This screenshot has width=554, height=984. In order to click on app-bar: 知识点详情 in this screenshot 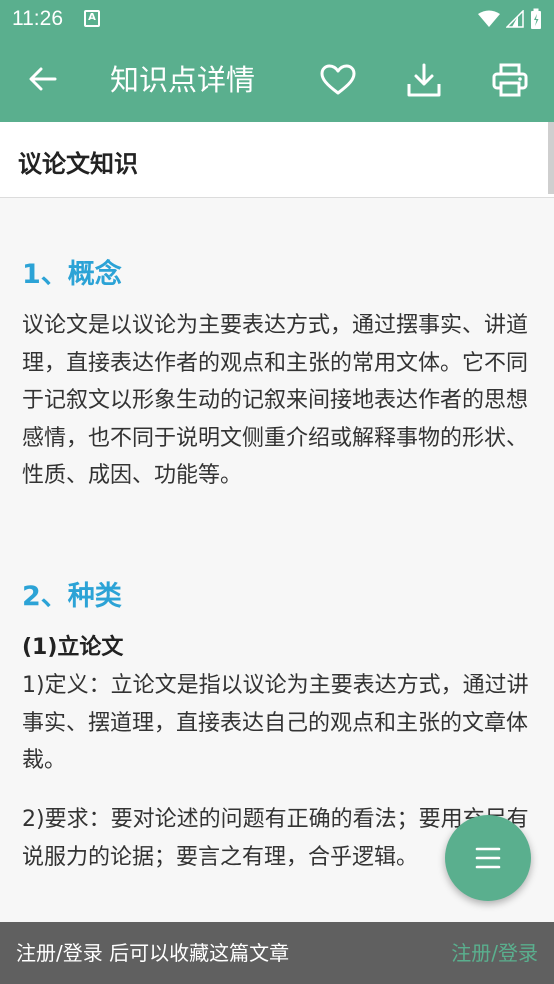, I will do `click(277, 80)`.